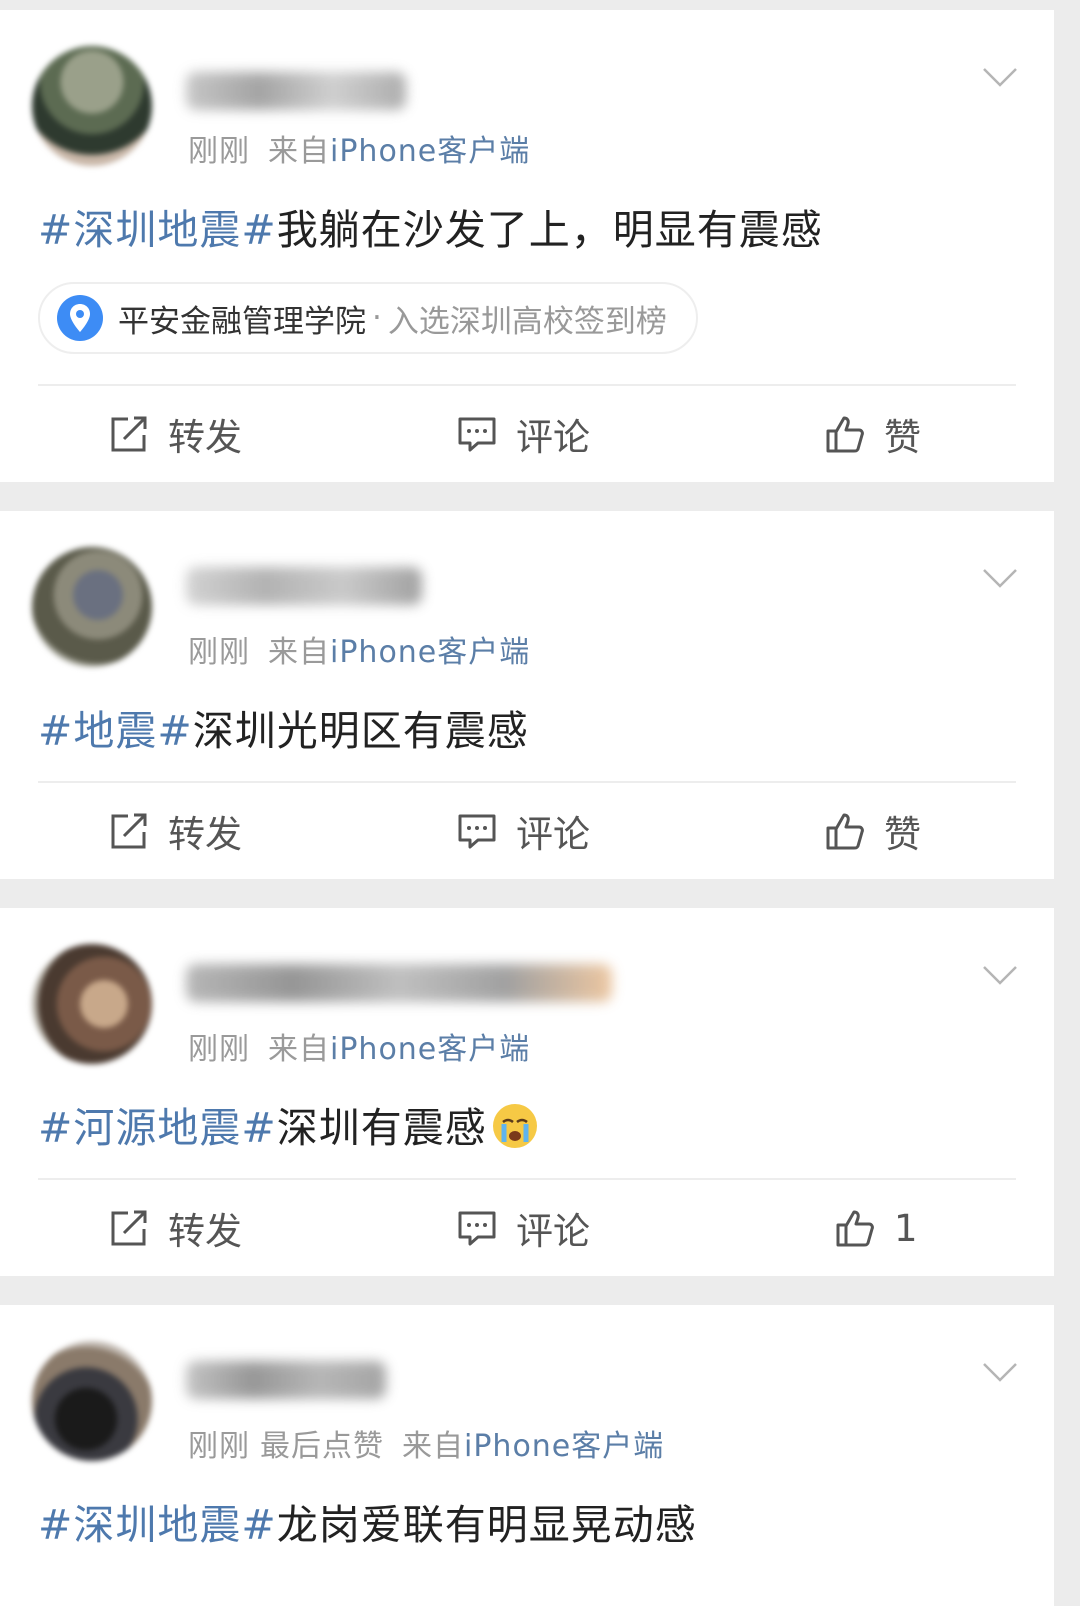 The height and width of the screenshot is (1606, 1080). Describe the element at coordinates (157, 1128) in the screenshot. I see `topic-link: #河源地震#` at that location.